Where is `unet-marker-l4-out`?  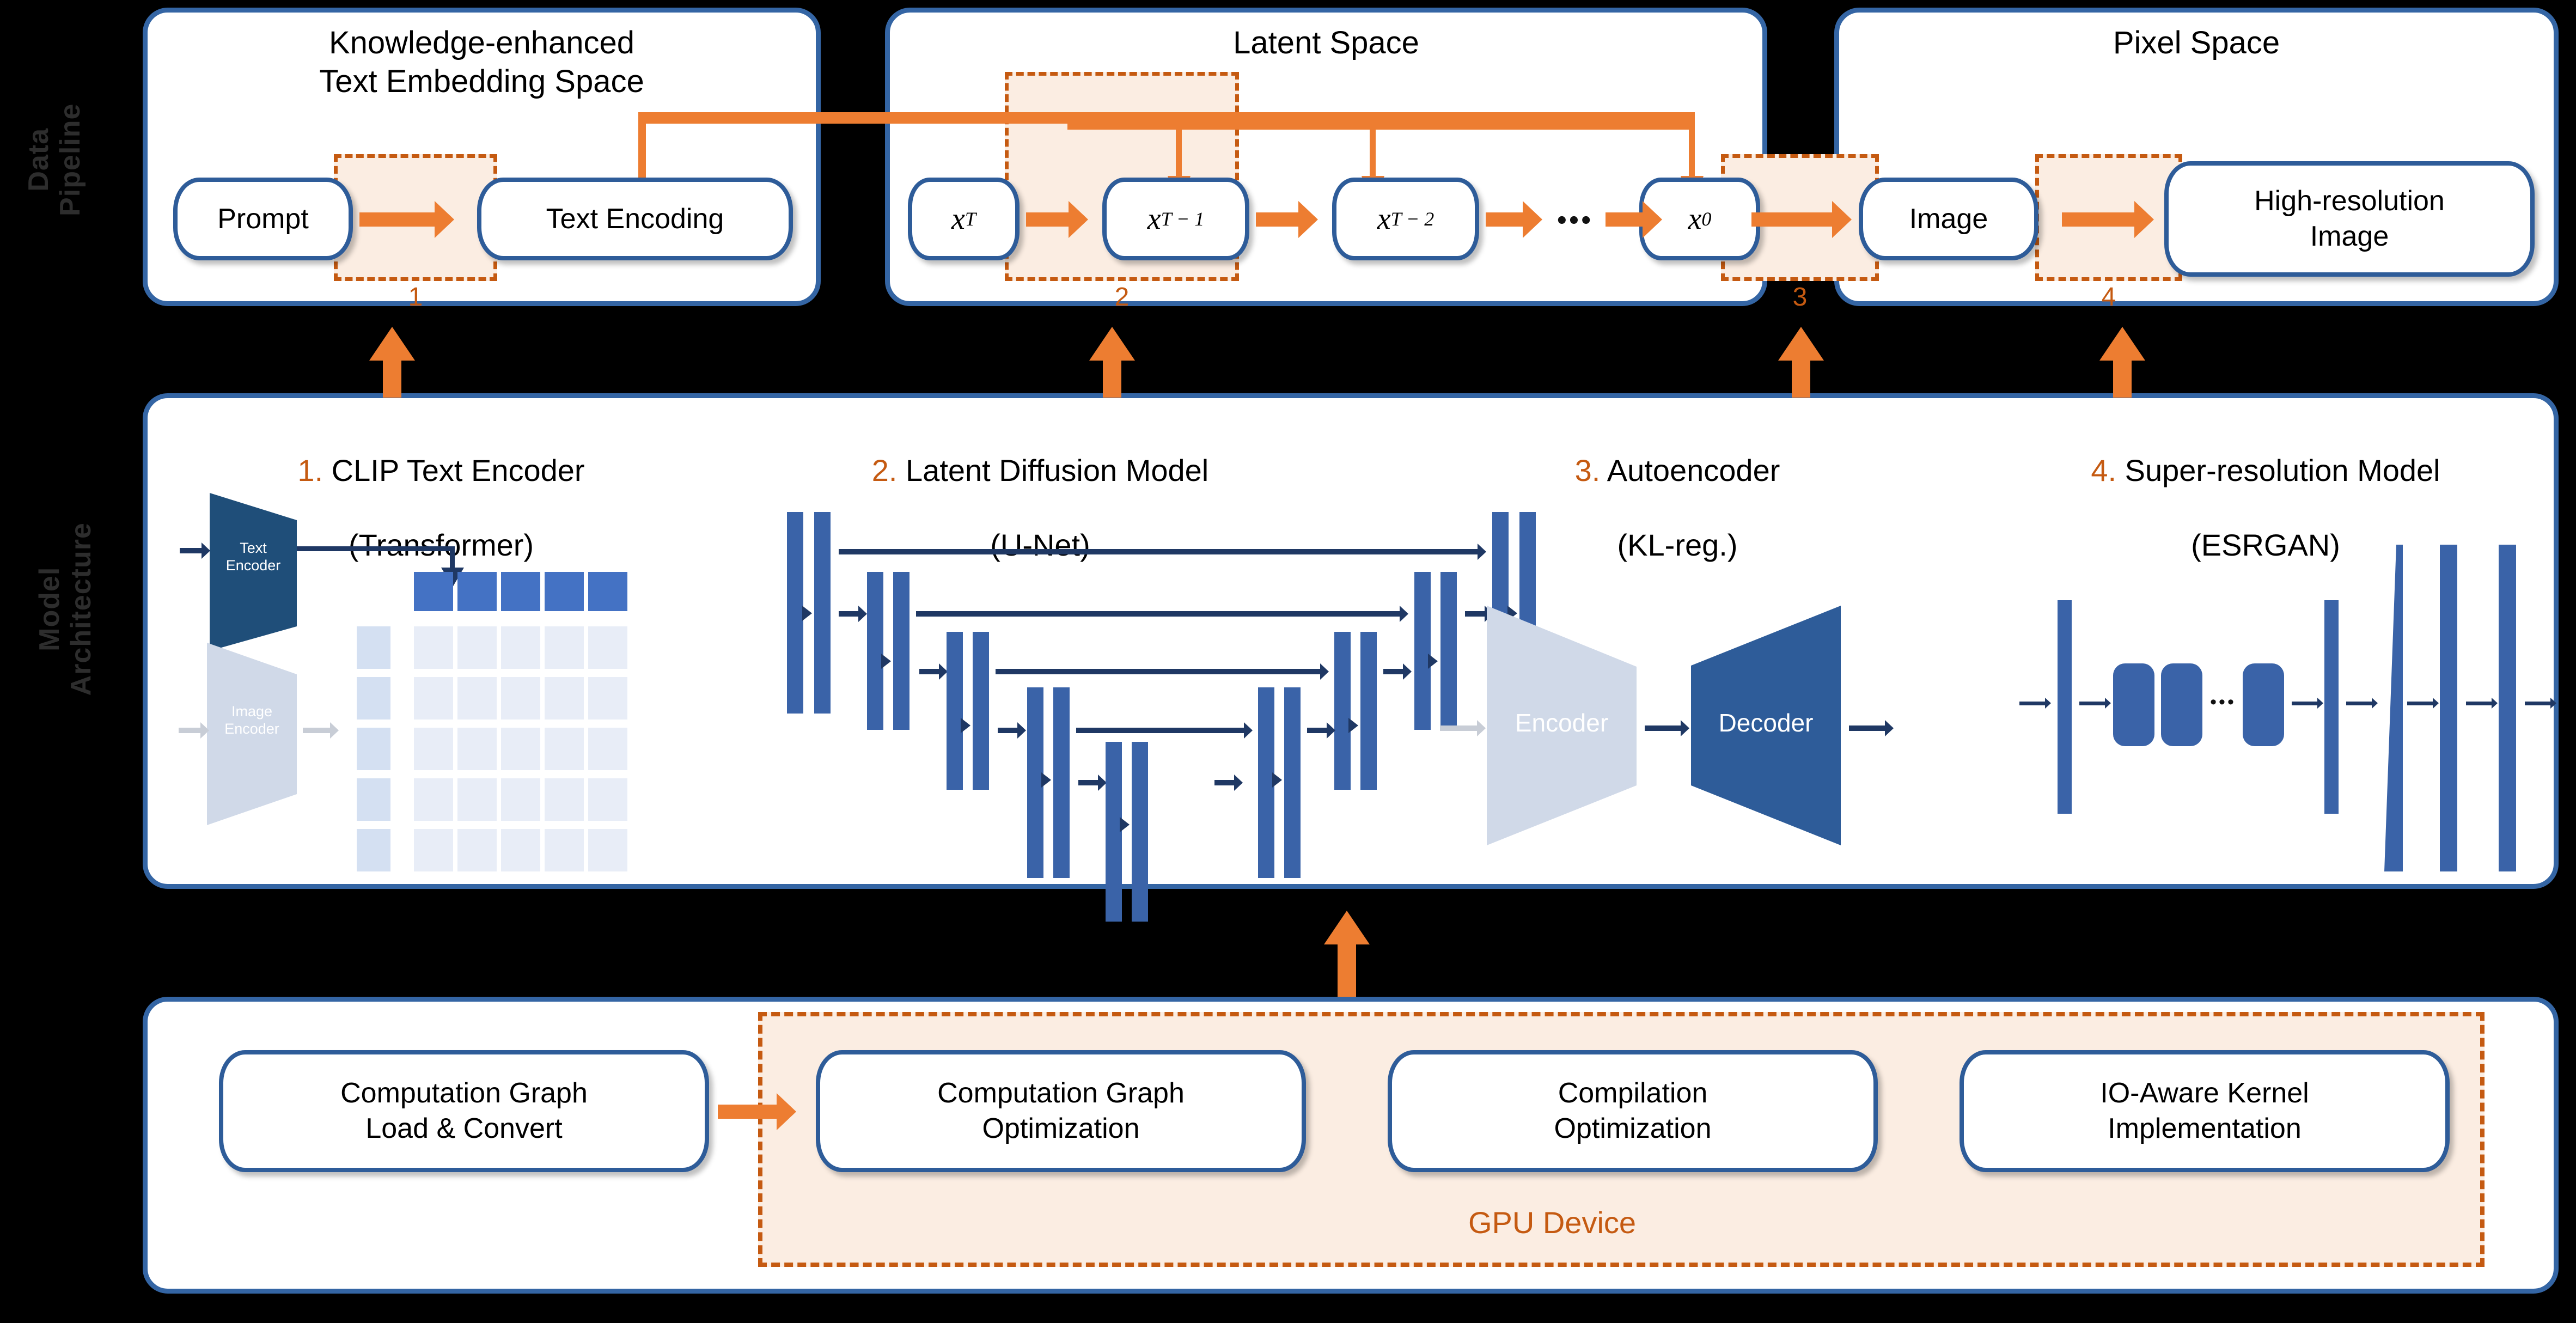
unet-marker-l4-out is located at coordinates (1277, 780).